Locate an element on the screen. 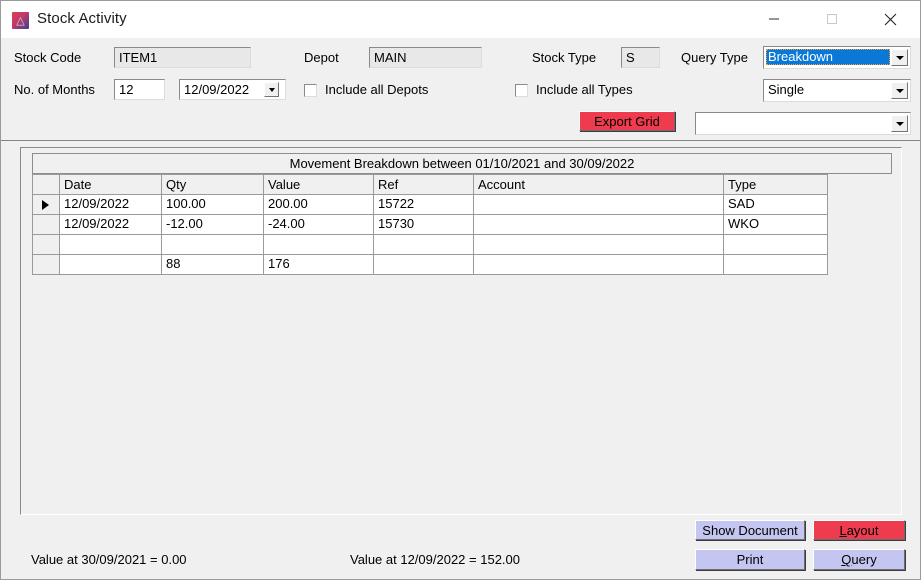  grid-header-row: Date Qty Value Ref Account Type is located at coordinates (430, 184).